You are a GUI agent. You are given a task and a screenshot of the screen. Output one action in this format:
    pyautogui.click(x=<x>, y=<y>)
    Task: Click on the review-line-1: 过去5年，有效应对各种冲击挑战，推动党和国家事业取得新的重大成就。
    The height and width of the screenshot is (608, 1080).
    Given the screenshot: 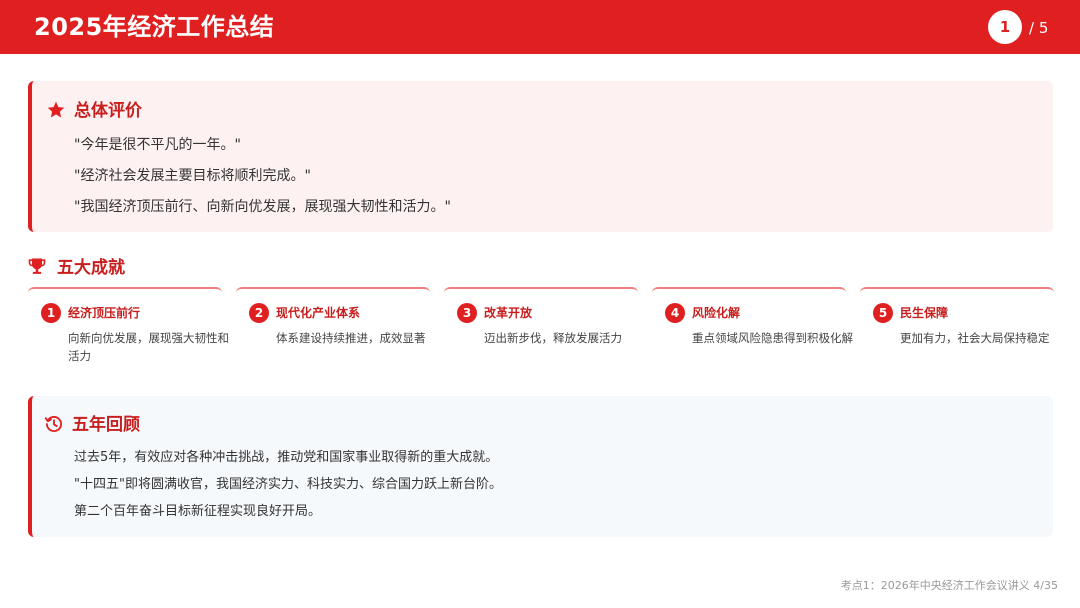 What is the action you would take?
    pyautogui.click(x=286, y=457)
    